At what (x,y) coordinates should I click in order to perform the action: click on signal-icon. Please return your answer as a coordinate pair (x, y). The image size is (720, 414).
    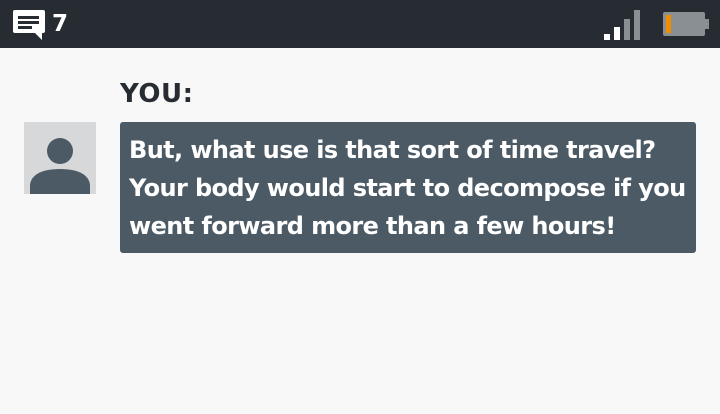
    Looking at the image, I should click on (622, 25).